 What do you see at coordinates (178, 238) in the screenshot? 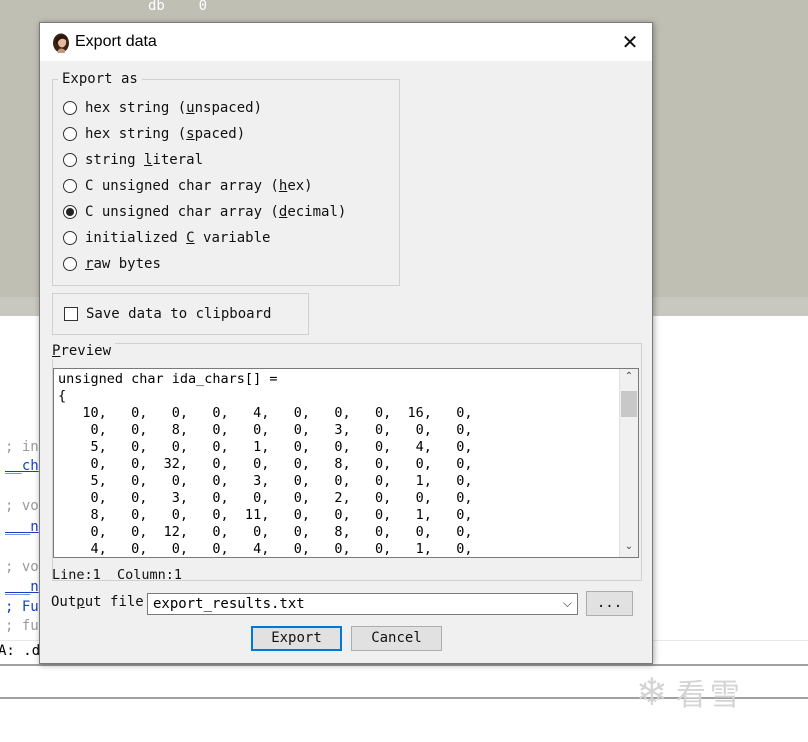
I see `radio-label: initialized C variable` at bounding box center [178, 238].